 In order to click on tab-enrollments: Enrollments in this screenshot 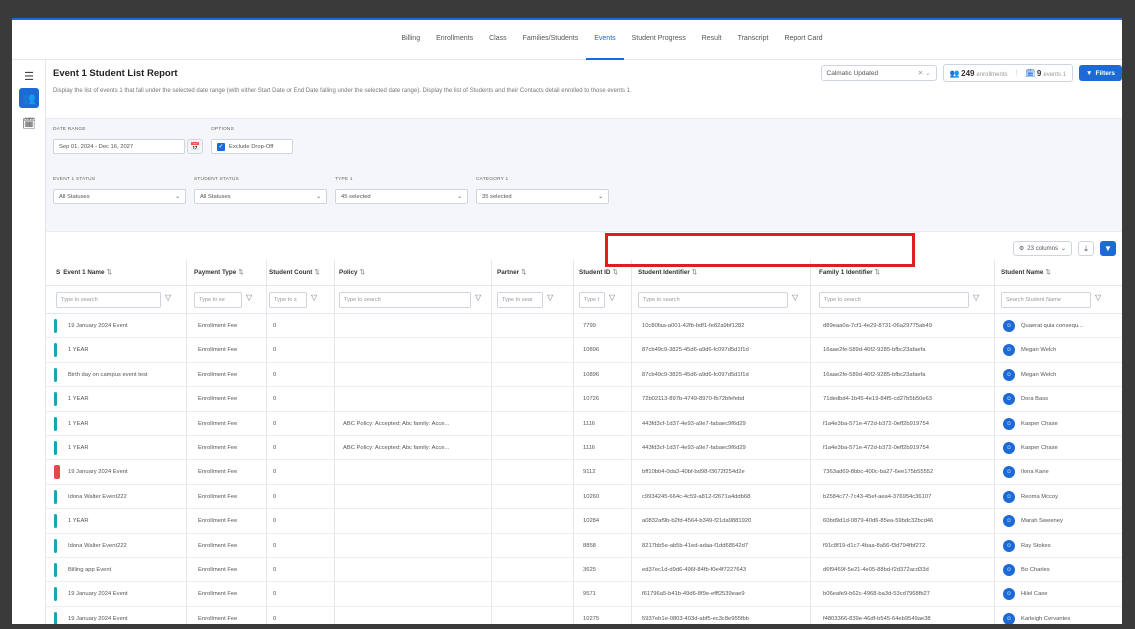, I will do `click(454, 40)`.